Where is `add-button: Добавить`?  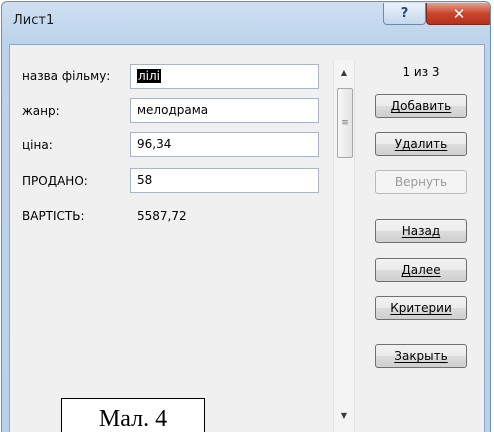 add-button: Добавить is located at coordinates (421, 106).